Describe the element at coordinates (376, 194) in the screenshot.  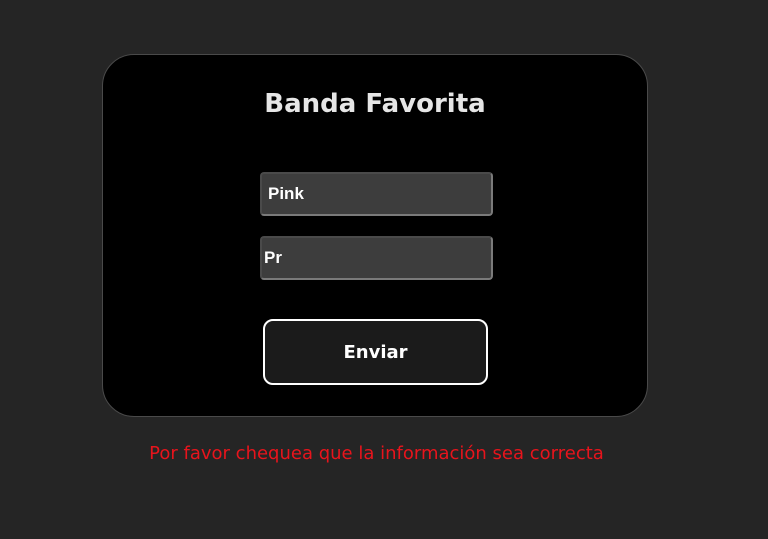
I see `band-name-input` at that location.